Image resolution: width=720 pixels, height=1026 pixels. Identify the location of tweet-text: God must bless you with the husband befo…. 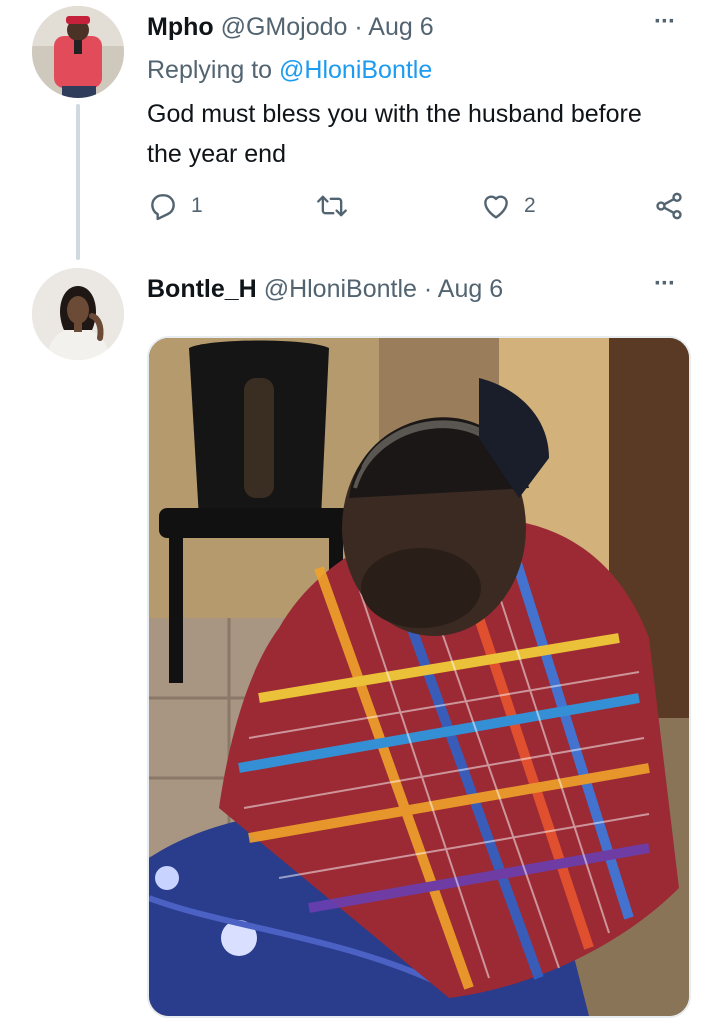
(394, 134).